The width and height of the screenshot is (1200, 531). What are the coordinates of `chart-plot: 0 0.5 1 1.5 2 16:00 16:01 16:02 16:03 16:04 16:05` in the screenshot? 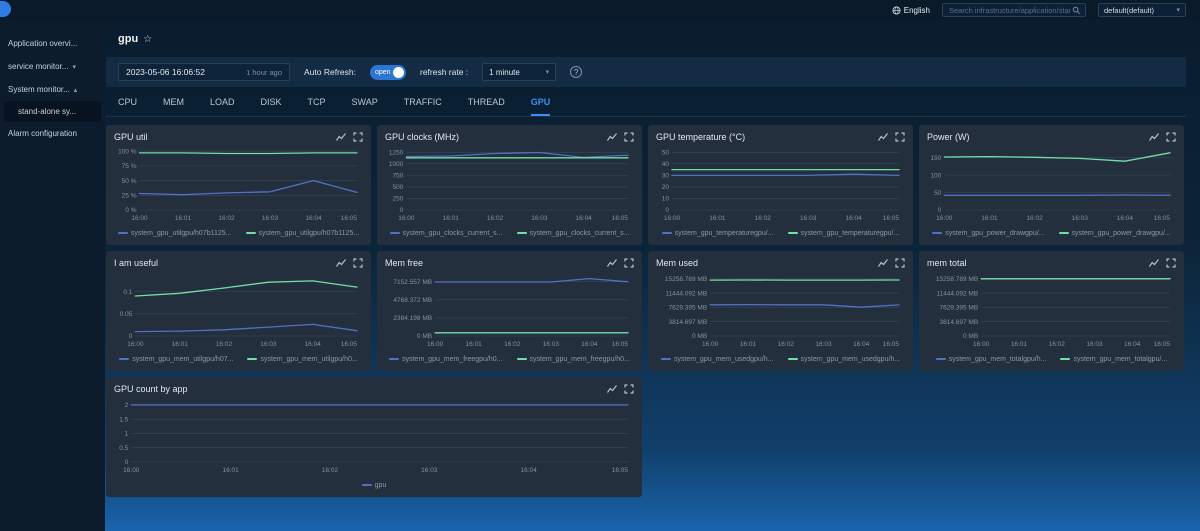 It's located at (374, 438).